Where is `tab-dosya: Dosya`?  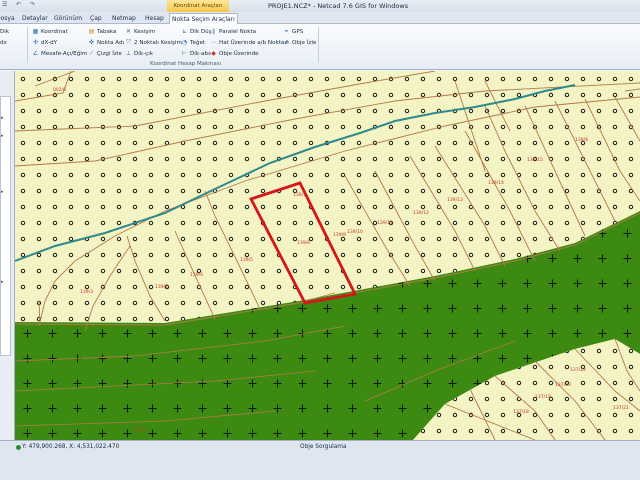 tab-dosya: Dosya is located at coordinates (8, 18).